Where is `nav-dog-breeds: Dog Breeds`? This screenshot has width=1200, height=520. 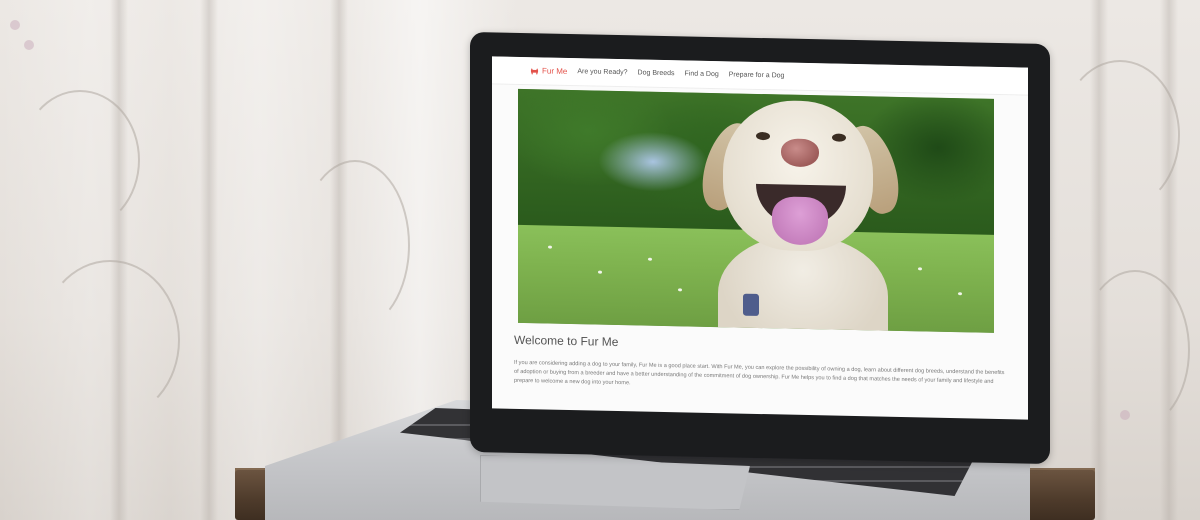
nav-dog-breeds: Dog Breeds is located at coordinates (656, 73).